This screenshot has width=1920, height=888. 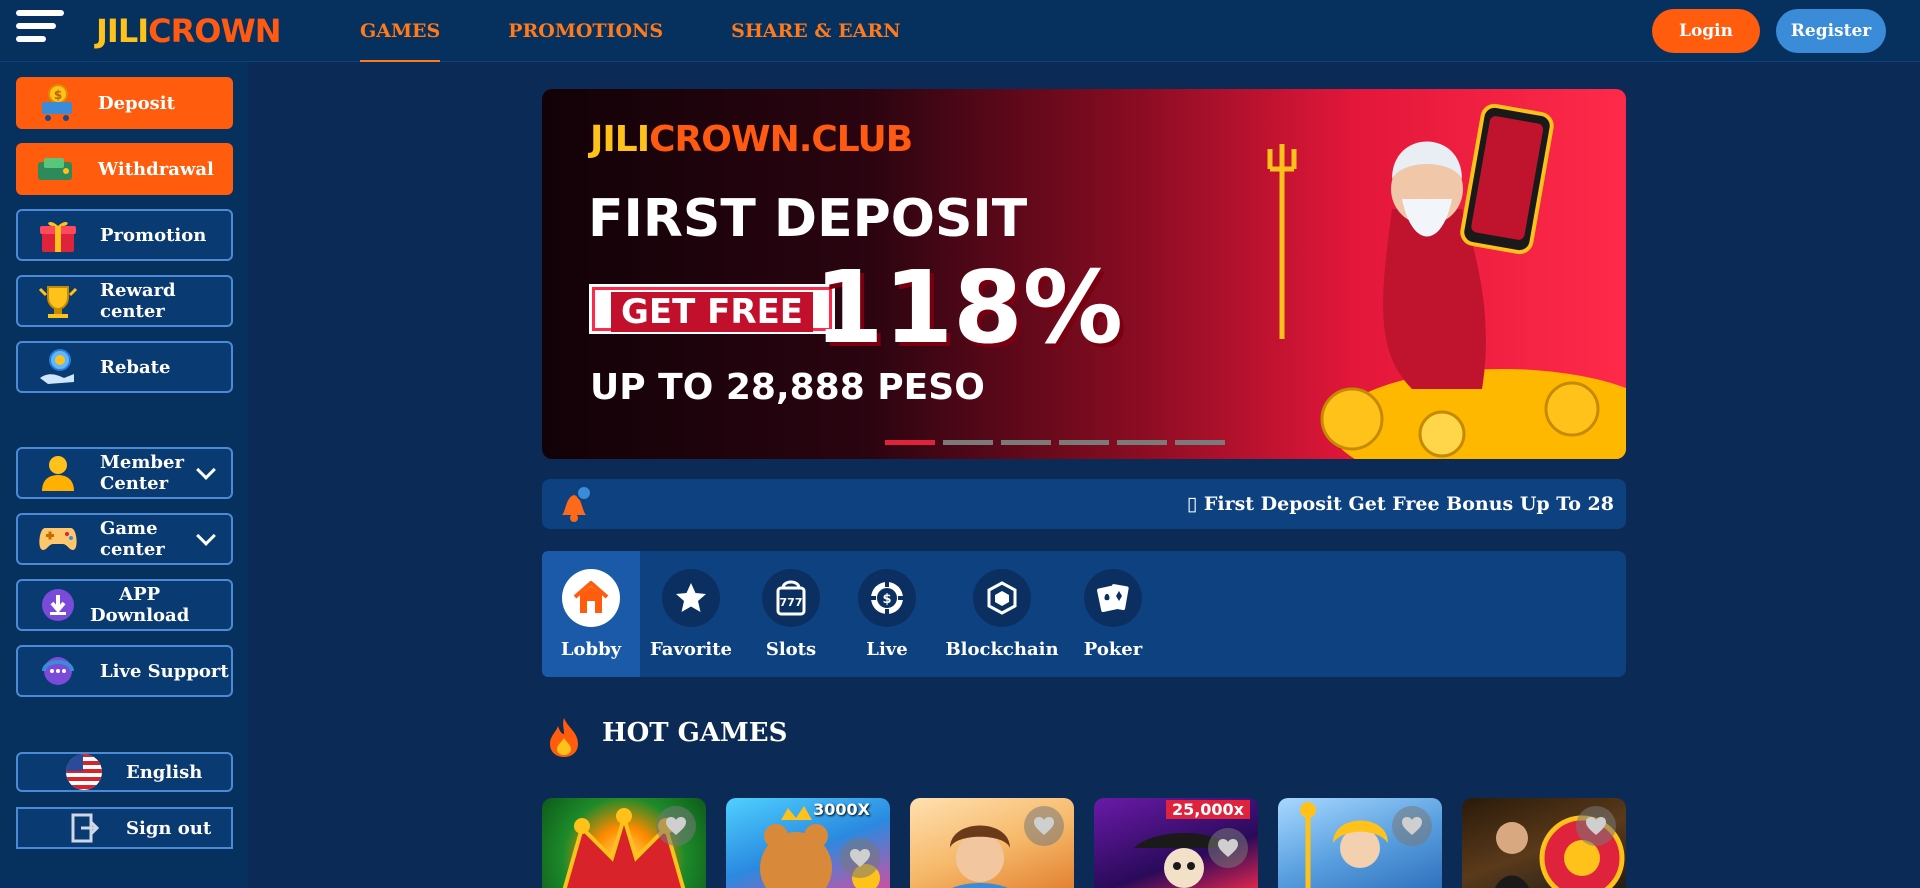 What do you see at coordinates (135, 367) in the screenshot?
I see `rebate-label: Rebate` at bounding box center [135, 367].